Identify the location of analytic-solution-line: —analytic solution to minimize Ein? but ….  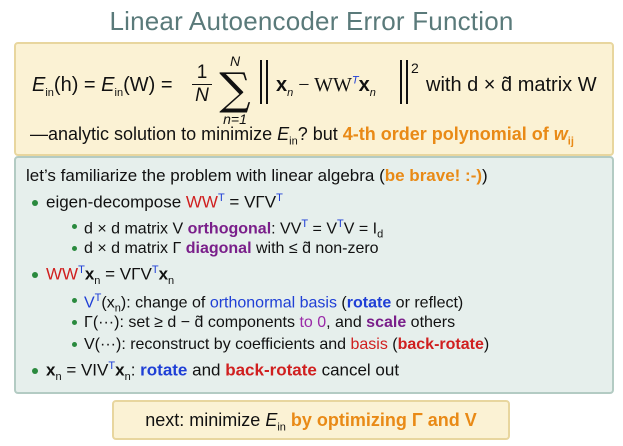
(302, 136).